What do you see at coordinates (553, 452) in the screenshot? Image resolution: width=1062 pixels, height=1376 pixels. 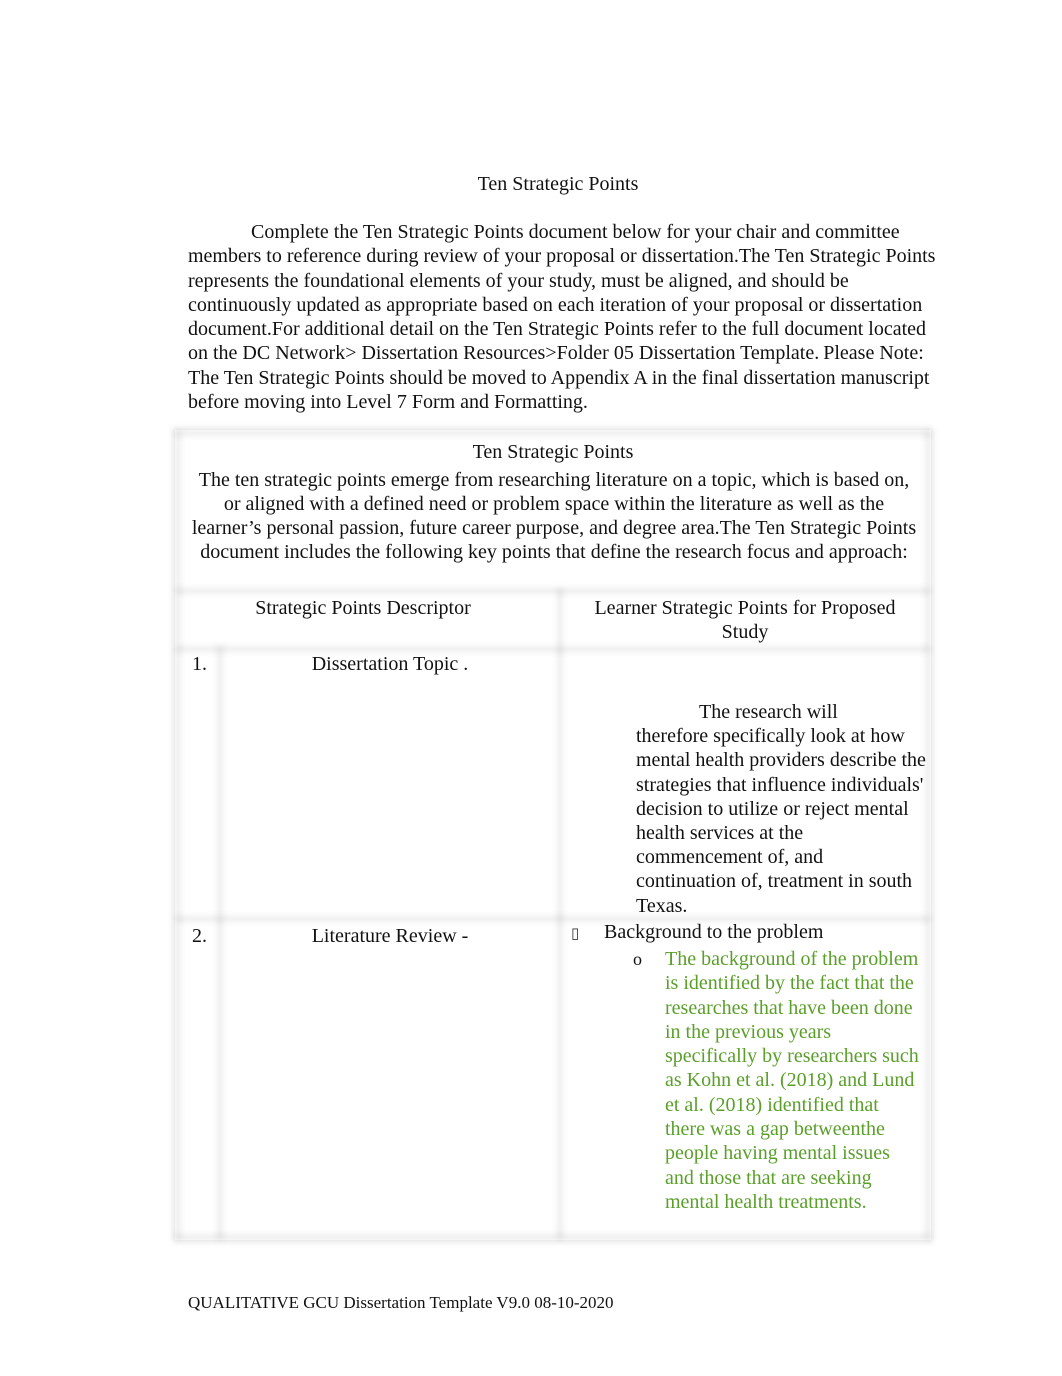 I see `table-heading: Ten Strategic Points` at bounding box center [553, 452].